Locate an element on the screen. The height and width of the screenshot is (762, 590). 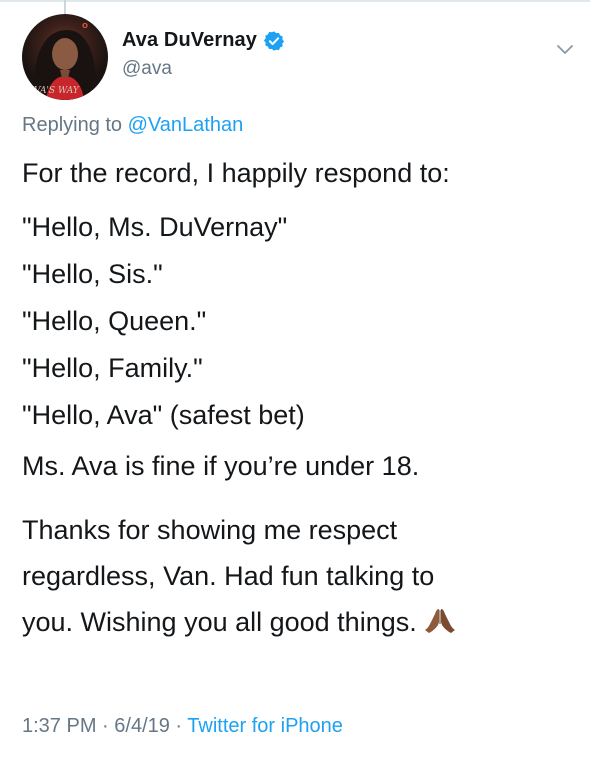
greeting-line: "Hello, Family." is located at coordinates (112, 368).